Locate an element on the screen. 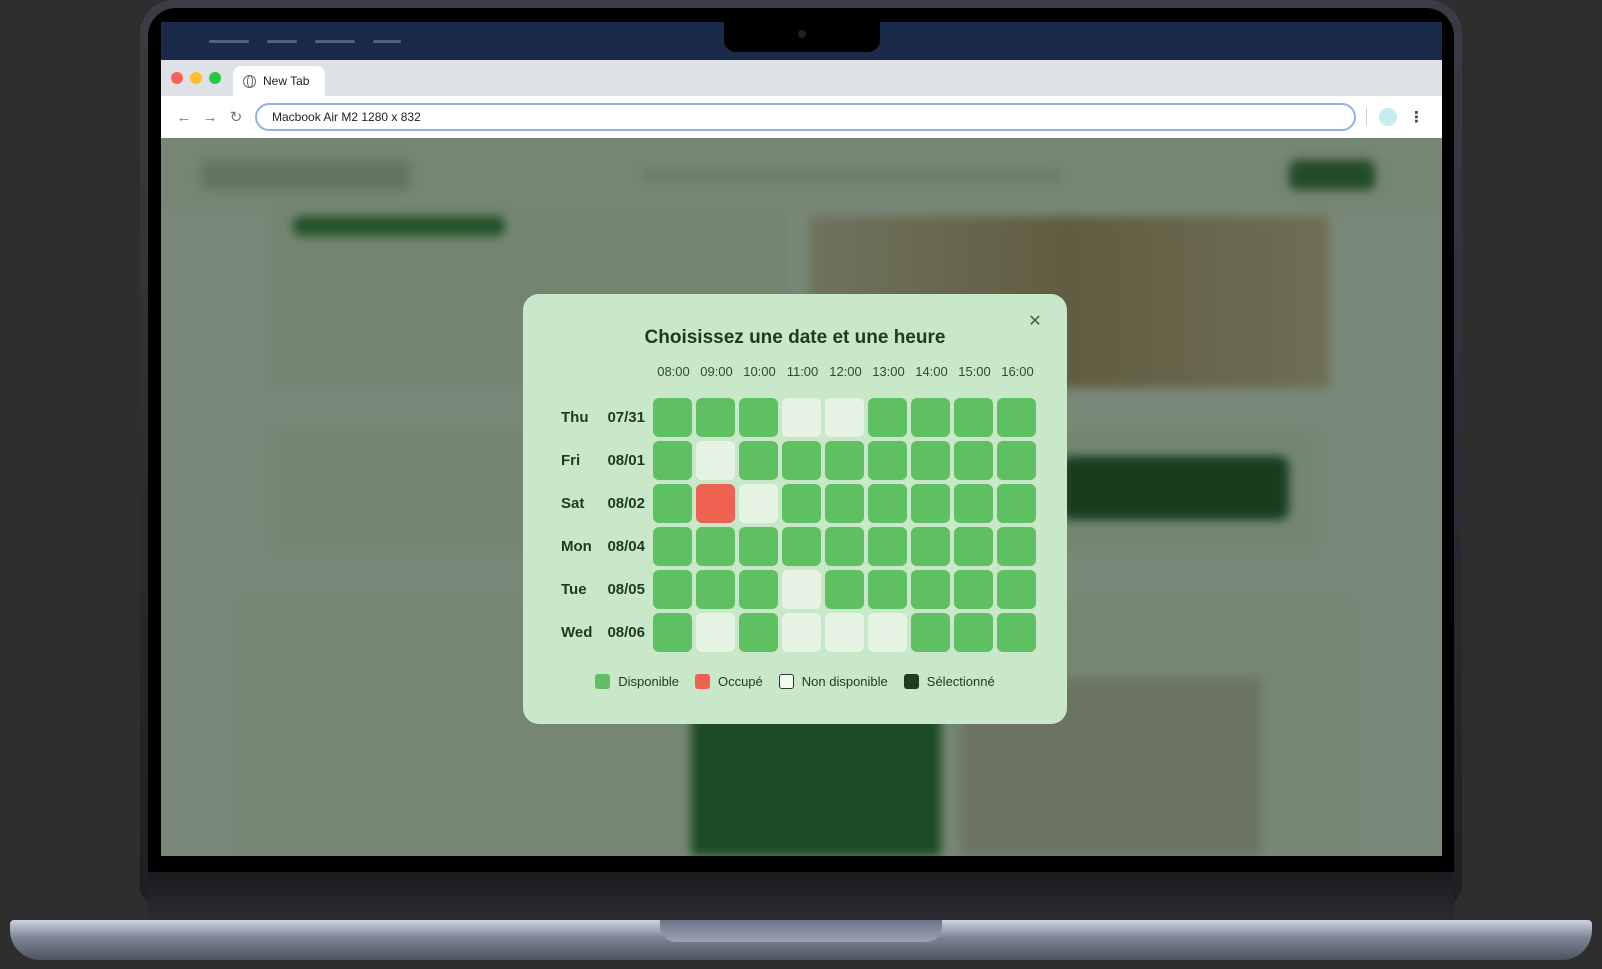 The width and height of the screenshot is (1602, 969). hour-header: 09:00 is located at coordinates (716, 371).